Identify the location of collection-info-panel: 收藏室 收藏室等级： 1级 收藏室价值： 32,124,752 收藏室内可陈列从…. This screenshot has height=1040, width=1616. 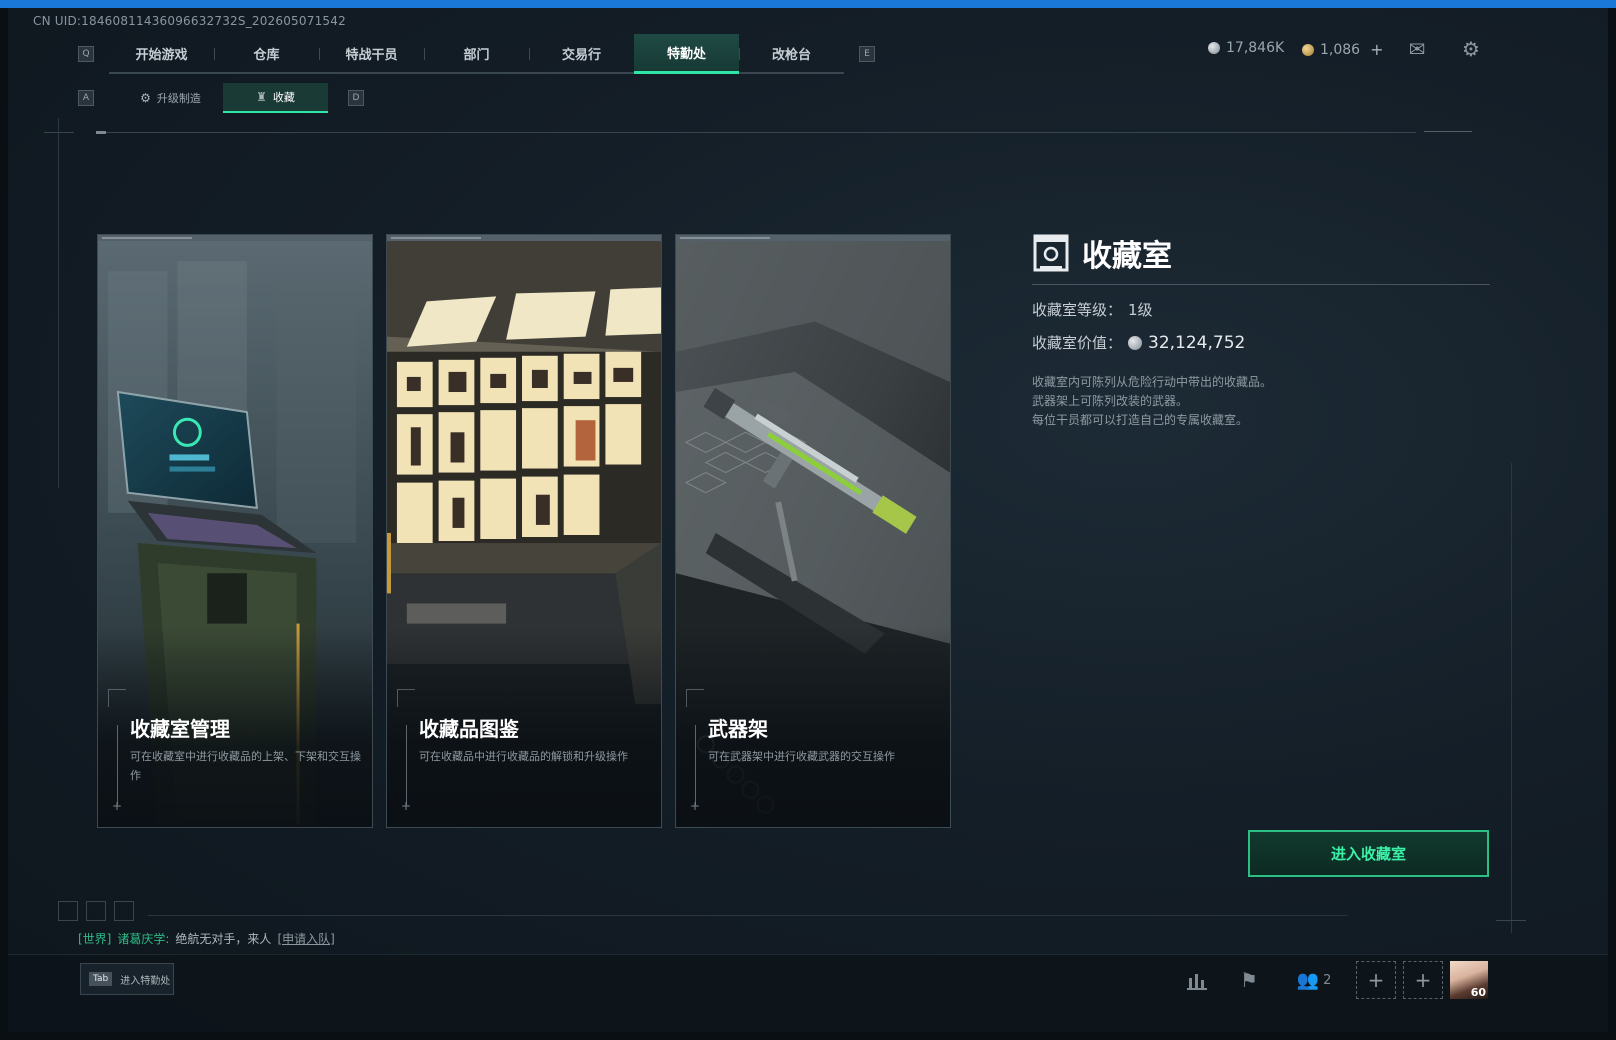
(1262, 330).